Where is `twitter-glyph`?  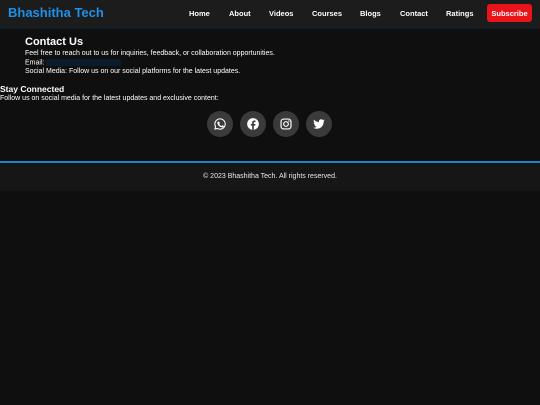
twitter-glyph is located at coordinates (319, 124).